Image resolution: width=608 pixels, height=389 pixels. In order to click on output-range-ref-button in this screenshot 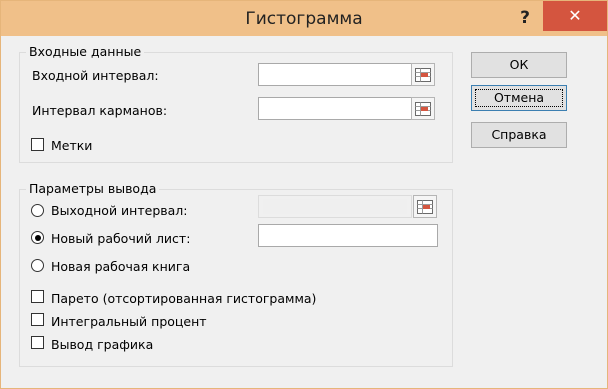, I will do `click(425, 206)`.